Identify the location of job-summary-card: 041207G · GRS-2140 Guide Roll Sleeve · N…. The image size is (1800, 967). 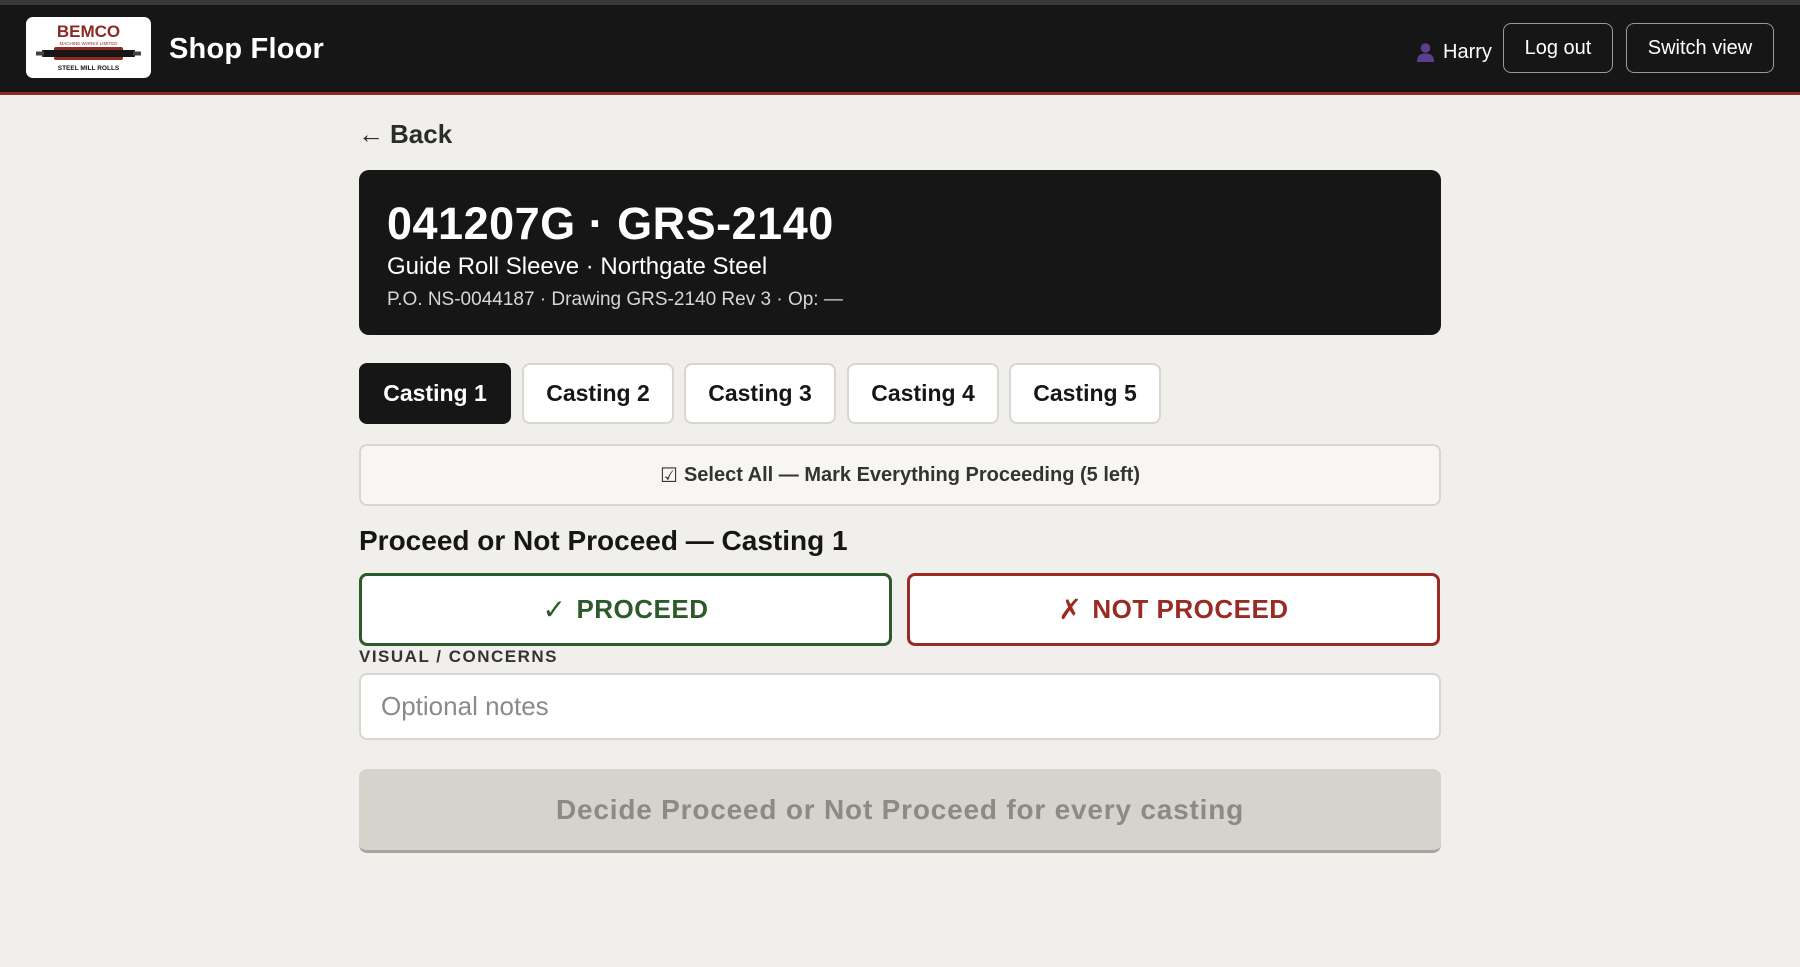
(900, 252).